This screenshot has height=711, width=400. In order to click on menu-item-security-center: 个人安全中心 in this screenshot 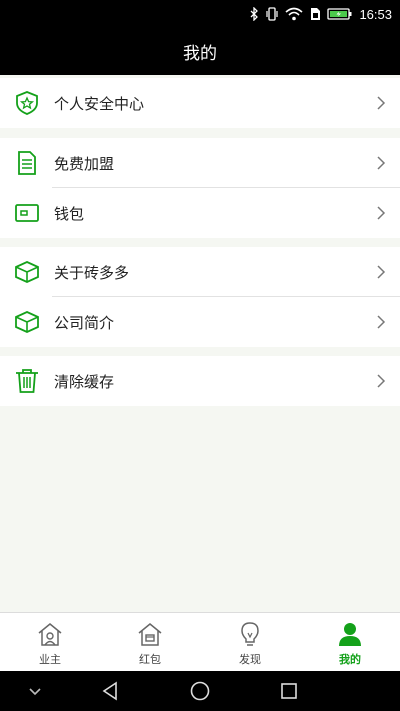, I will do `click(200, 103)`.